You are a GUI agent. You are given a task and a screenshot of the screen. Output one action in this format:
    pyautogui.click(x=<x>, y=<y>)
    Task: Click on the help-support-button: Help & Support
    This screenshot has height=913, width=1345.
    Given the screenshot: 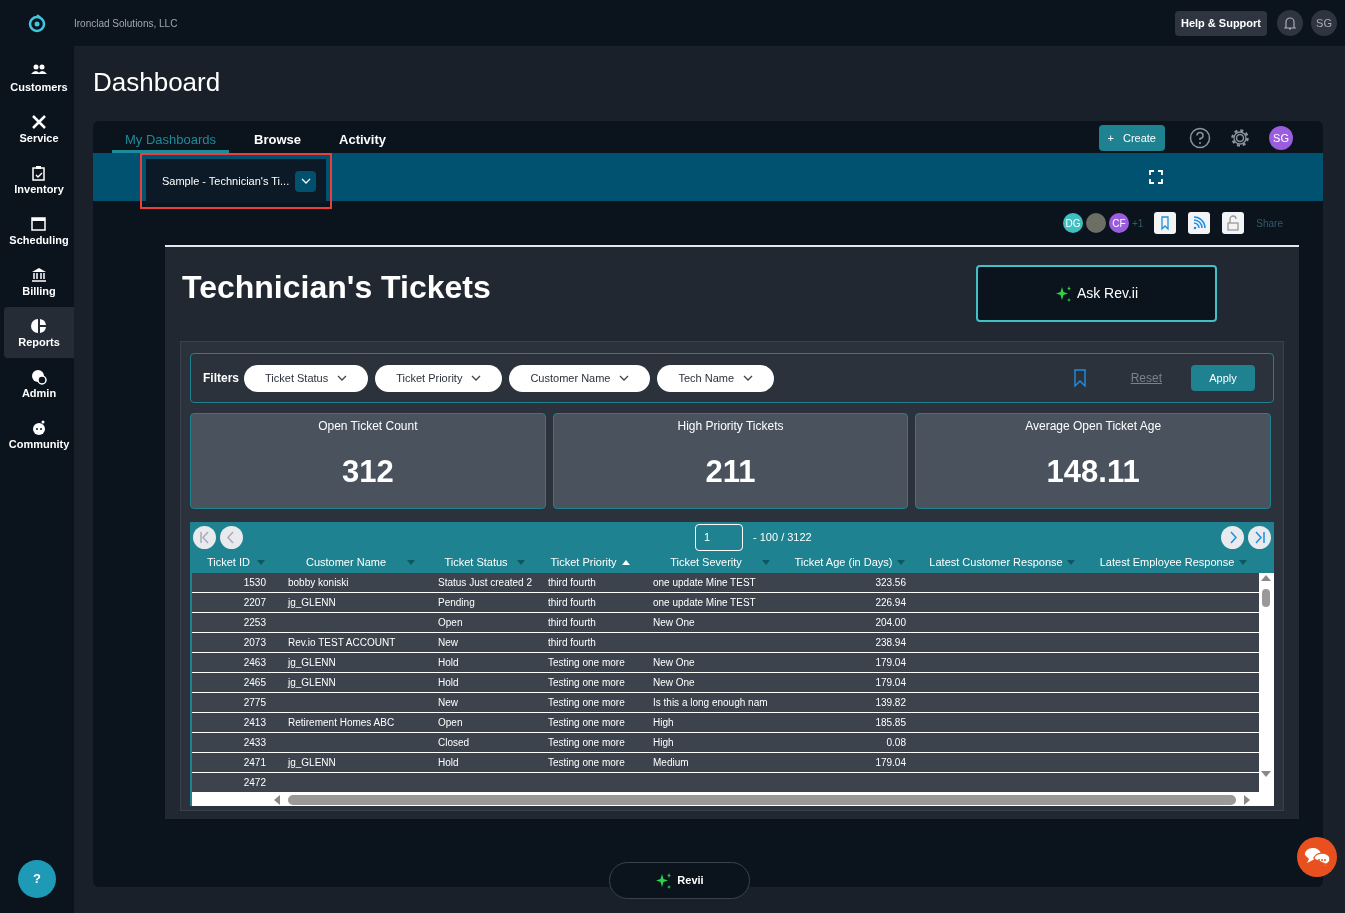 What is the action you would take?
    pyautogui.click(x=1220, y=23)
    